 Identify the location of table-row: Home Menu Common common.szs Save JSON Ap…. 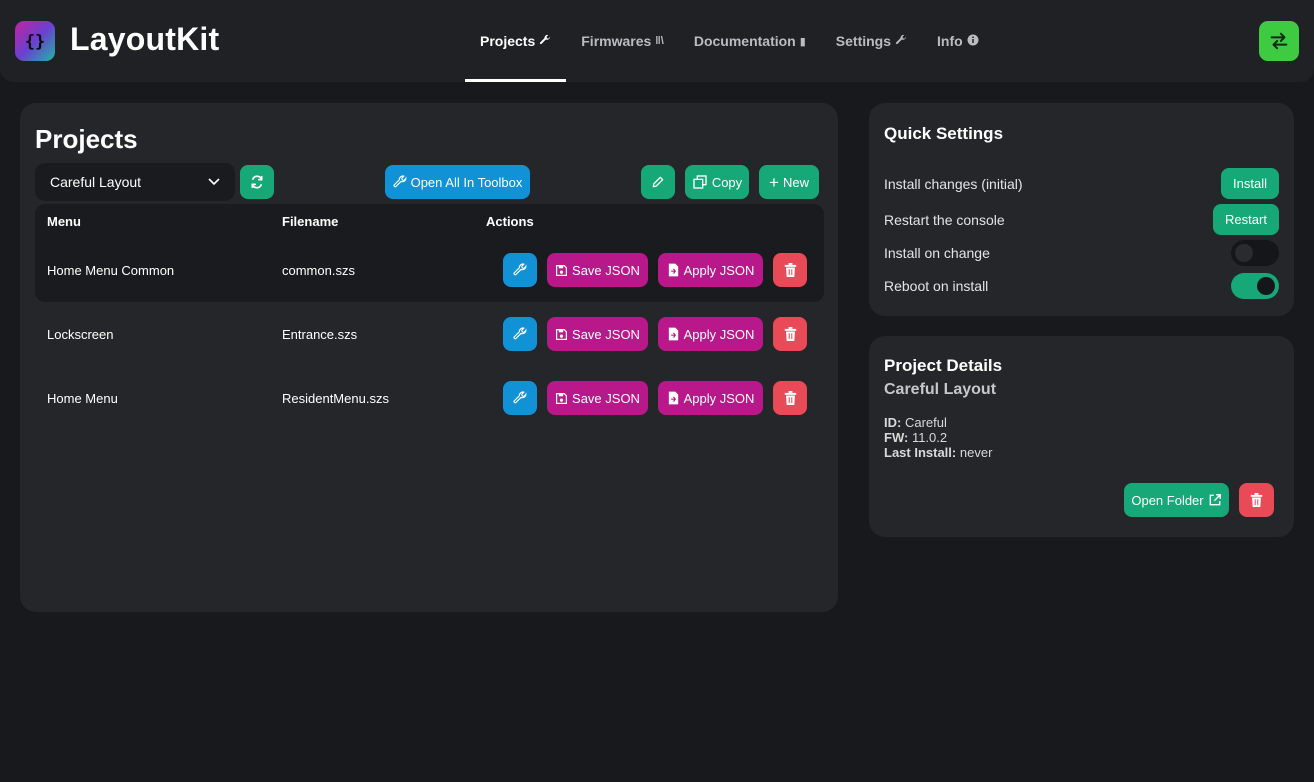
(429, 270).